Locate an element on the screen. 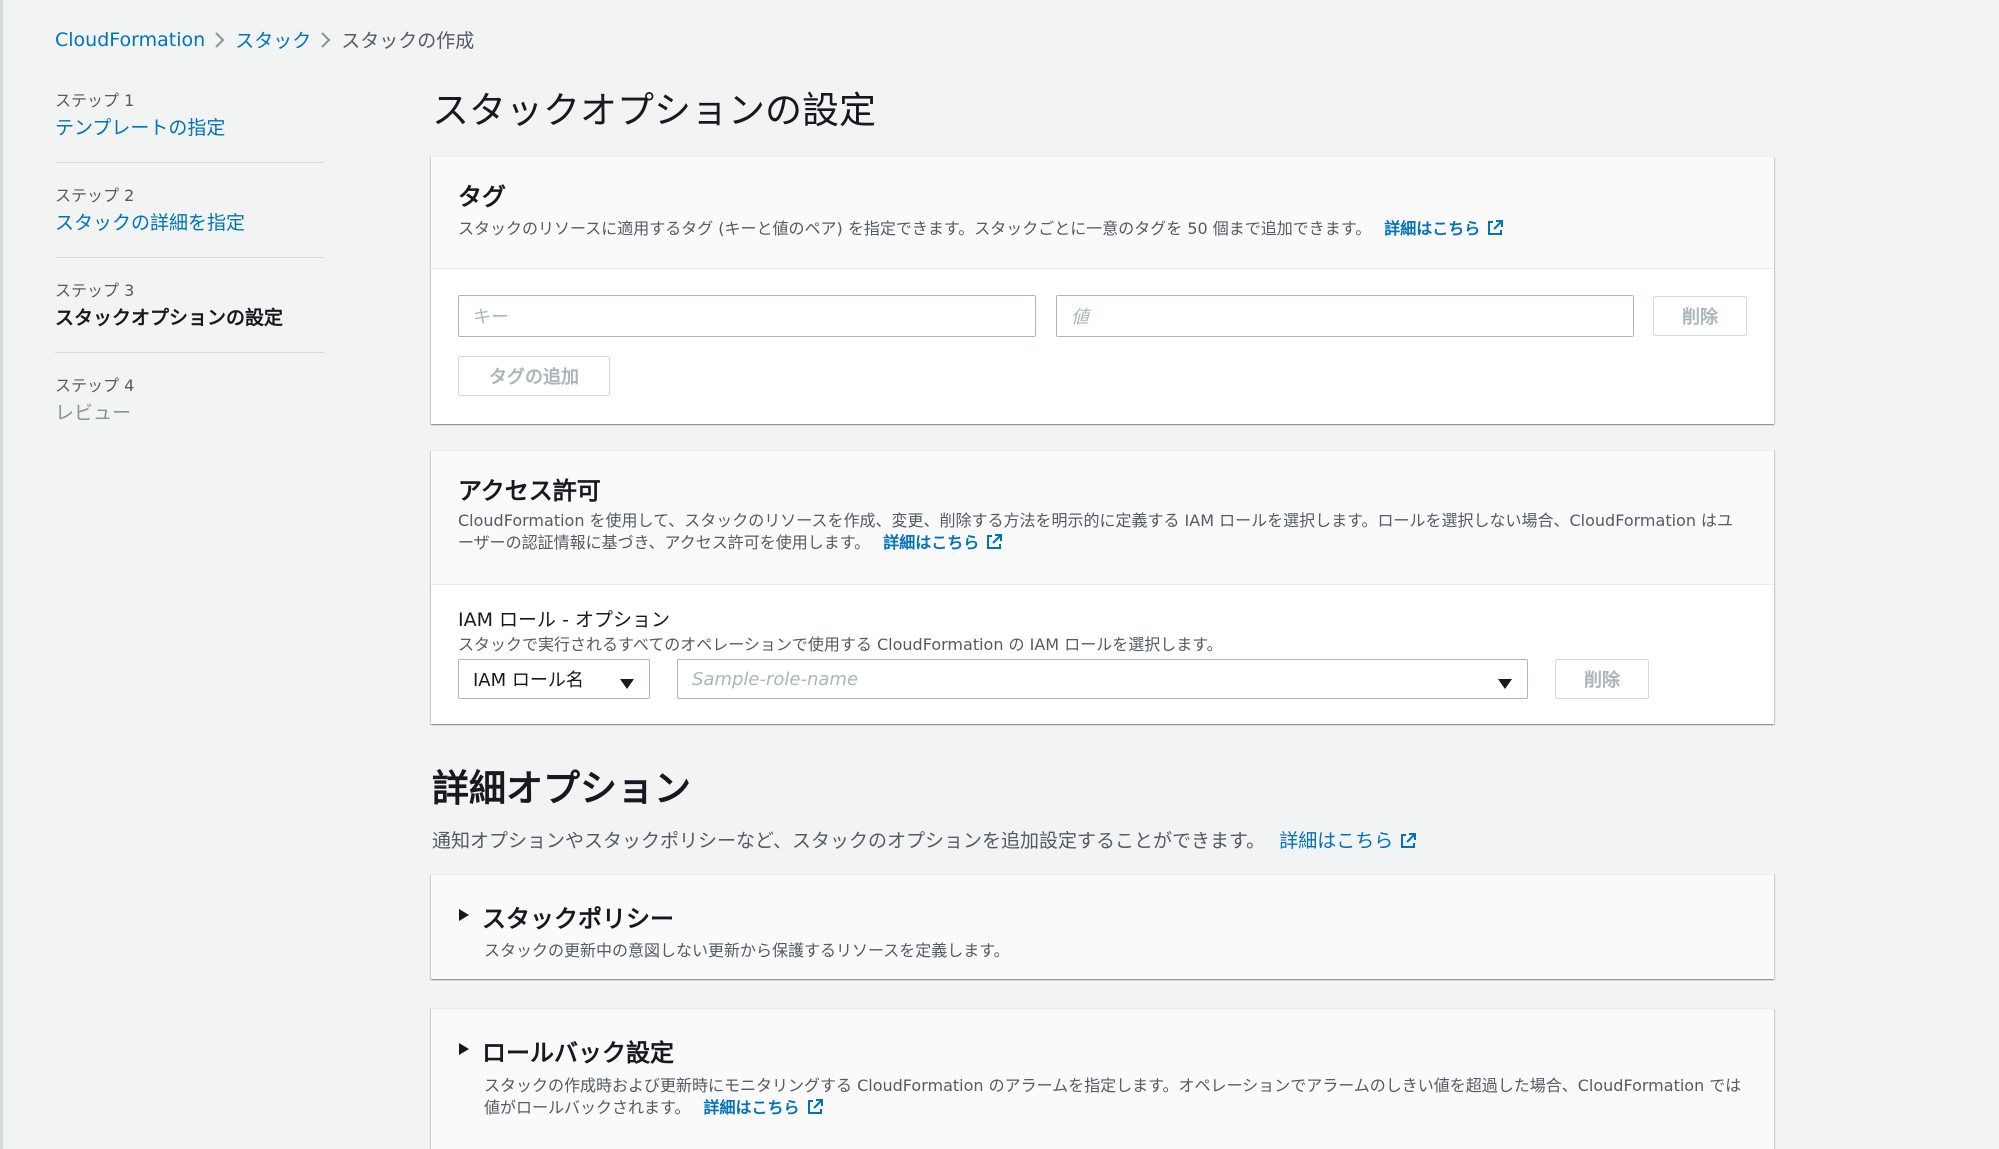 This screenshot has width=1999, height=1149. rollback-config-title: ロールバック設定 is located at coordinates (578, 1053).